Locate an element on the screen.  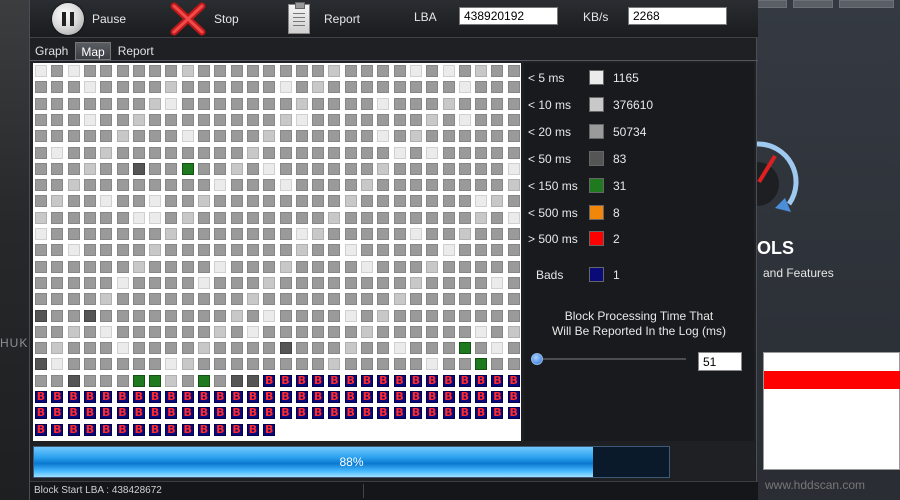
tab-graph: Graph is located at coordinates (51, 51).